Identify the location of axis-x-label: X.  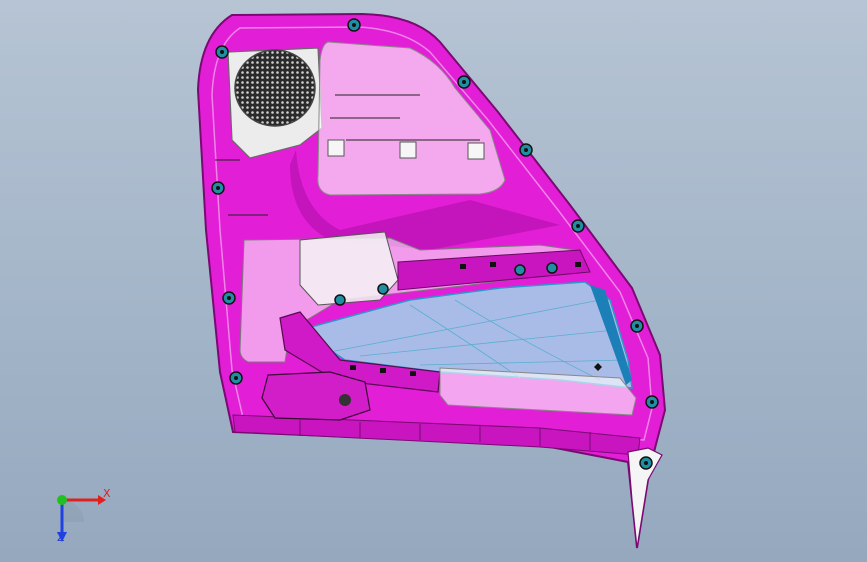
(107, 493).